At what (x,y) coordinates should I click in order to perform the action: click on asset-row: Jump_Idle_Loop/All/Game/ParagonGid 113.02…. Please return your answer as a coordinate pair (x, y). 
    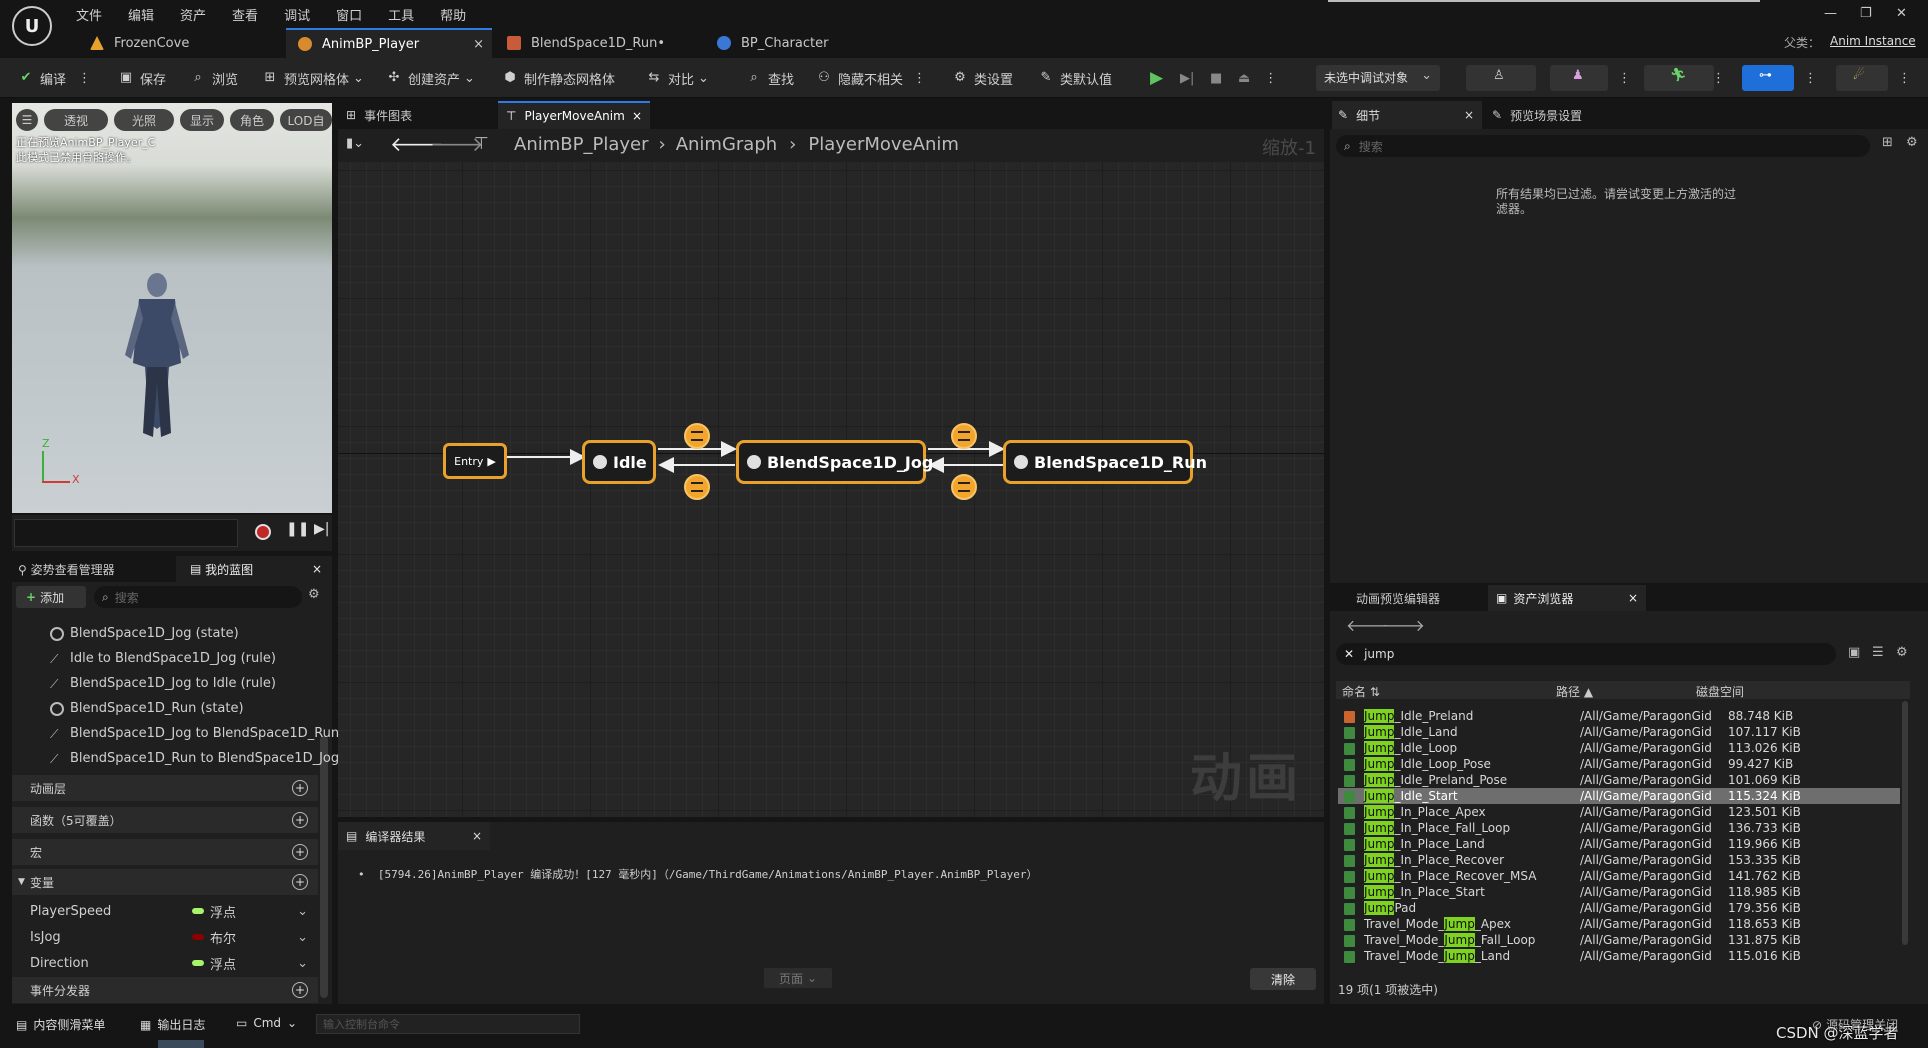
    Looking at the image, I should click on (1619, 748).